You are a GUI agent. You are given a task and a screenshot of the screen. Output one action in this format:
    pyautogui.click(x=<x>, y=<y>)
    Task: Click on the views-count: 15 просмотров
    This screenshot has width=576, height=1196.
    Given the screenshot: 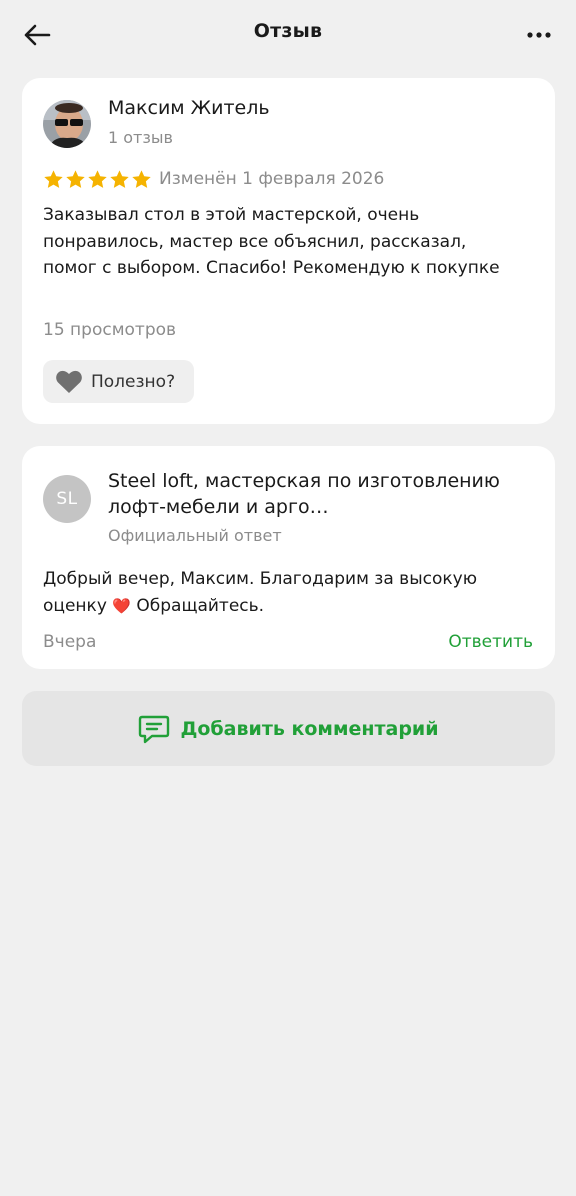 What is the action you would take?
    pyautogui.click(x=110, y=330)
    